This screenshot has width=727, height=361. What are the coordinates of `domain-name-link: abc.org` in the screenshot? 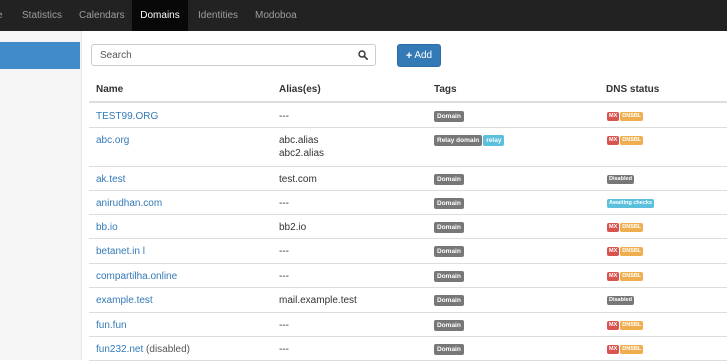 It's located at (112, 140).